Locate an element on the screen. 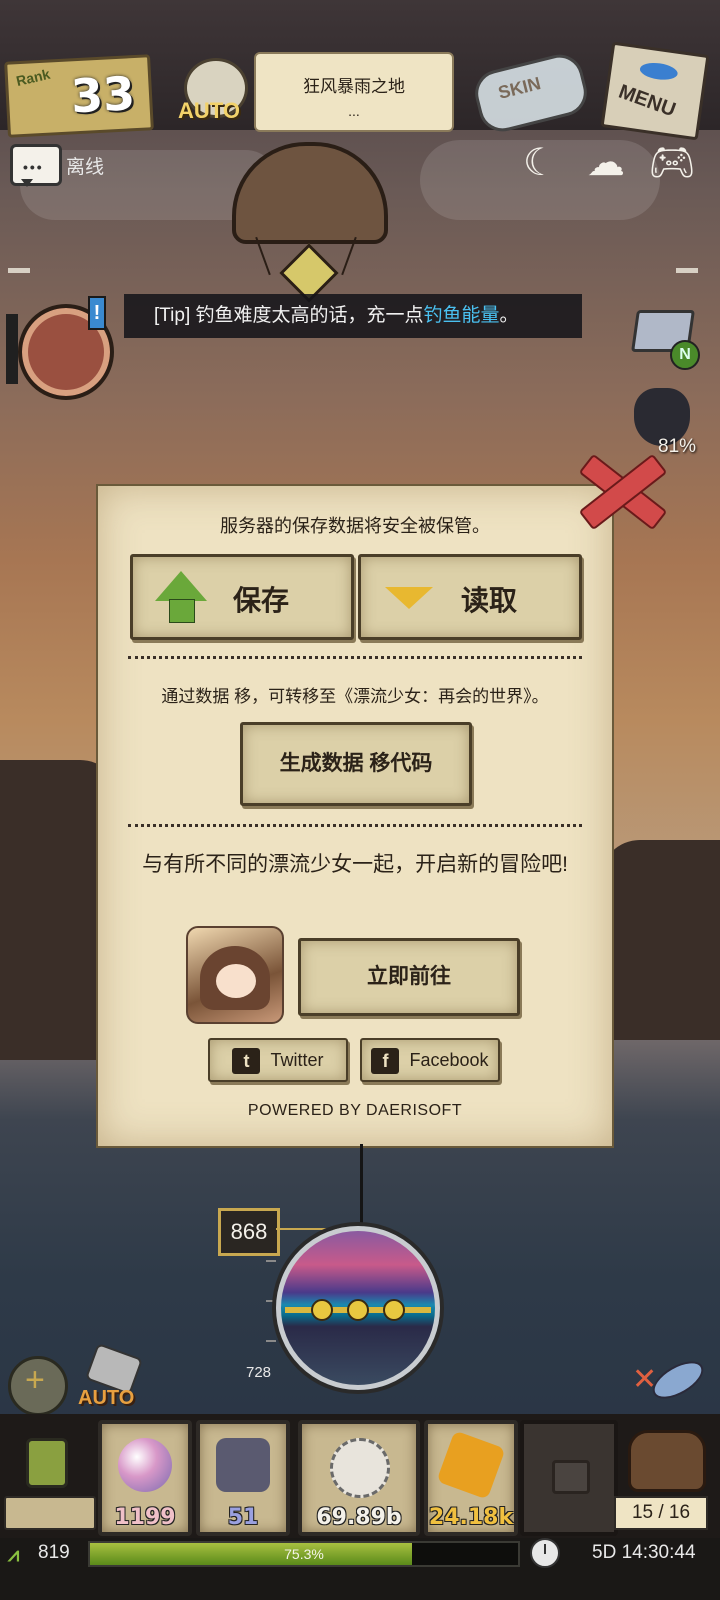  facebook-icon: f is located at coordinates (385, 1061).